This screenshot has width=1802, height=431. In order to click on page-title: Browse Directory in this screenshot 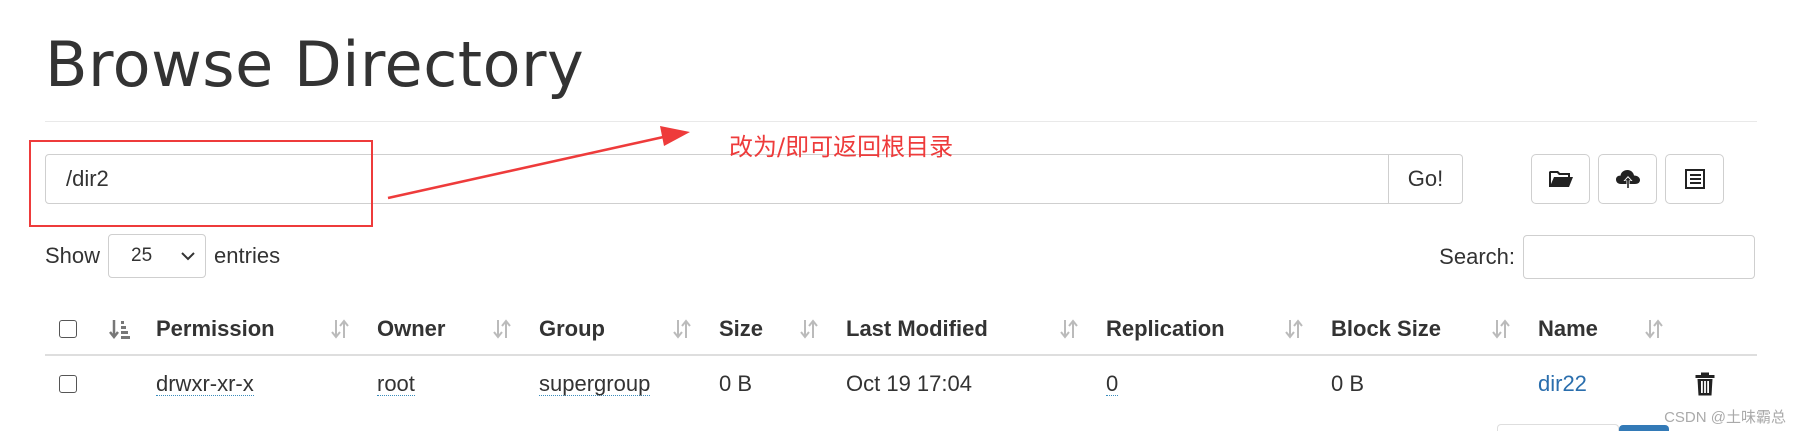, I will do `click(315, 64)`.